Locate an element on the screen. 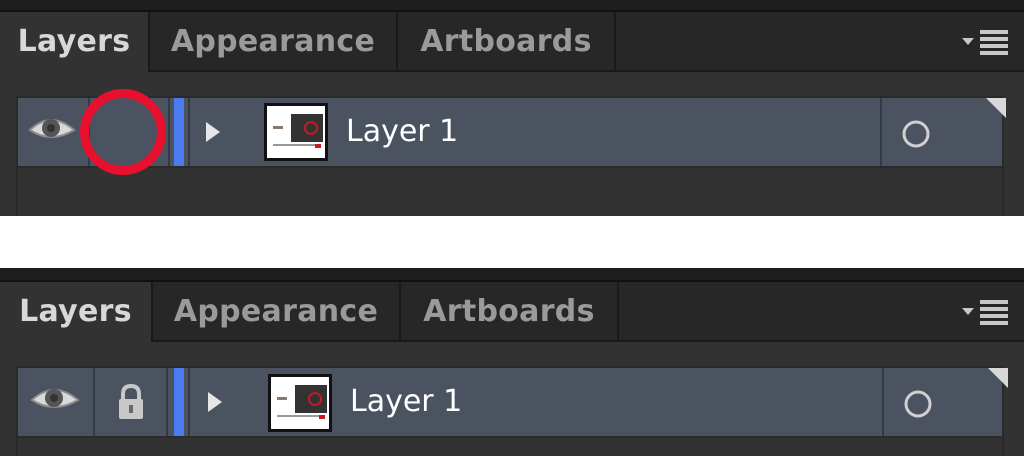  lock-toggle is located at coordinates (131, 402).